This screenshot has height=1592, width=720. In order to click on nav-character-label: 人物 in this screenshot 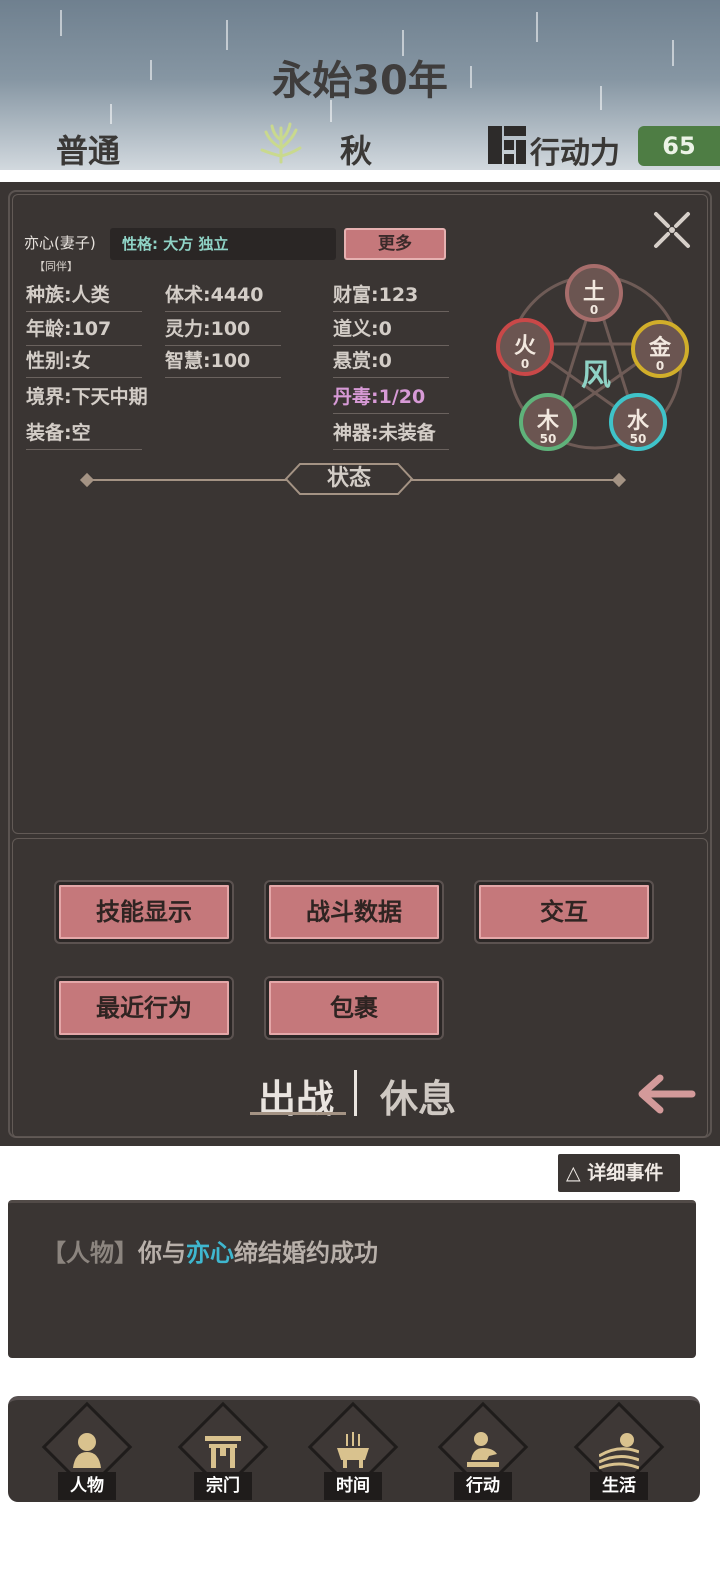, I will do `click(87, 1486)`.